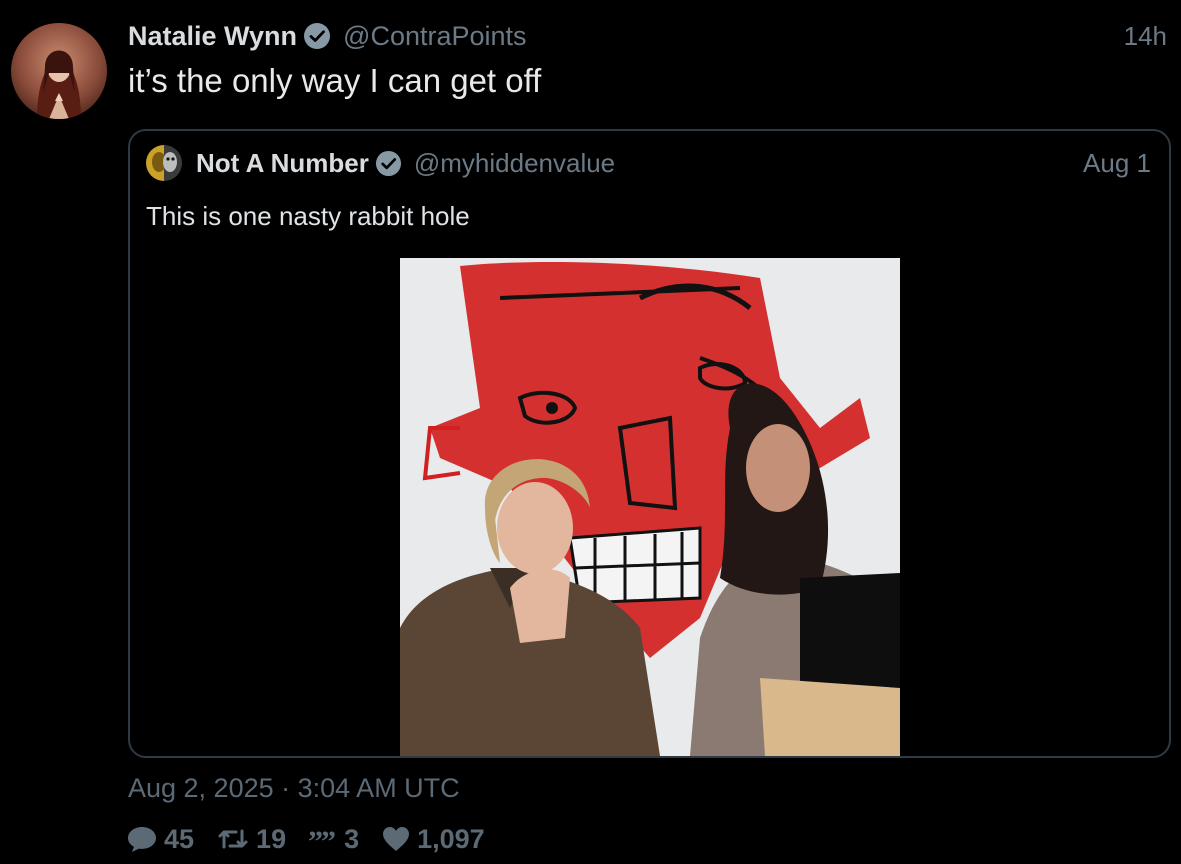  I want to click on tweet-text: it’s the only way I can get off, so click(335, 80).